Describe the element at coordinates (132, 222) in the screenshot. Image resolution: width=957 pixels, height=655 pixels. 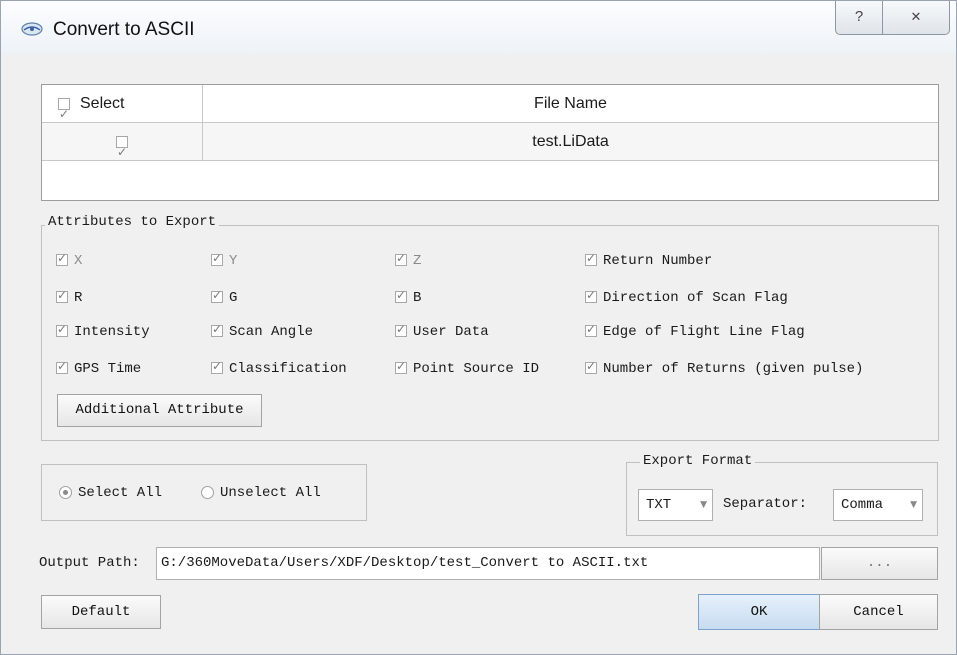
I see `attributes-legend: Attributes to Export` at that location.